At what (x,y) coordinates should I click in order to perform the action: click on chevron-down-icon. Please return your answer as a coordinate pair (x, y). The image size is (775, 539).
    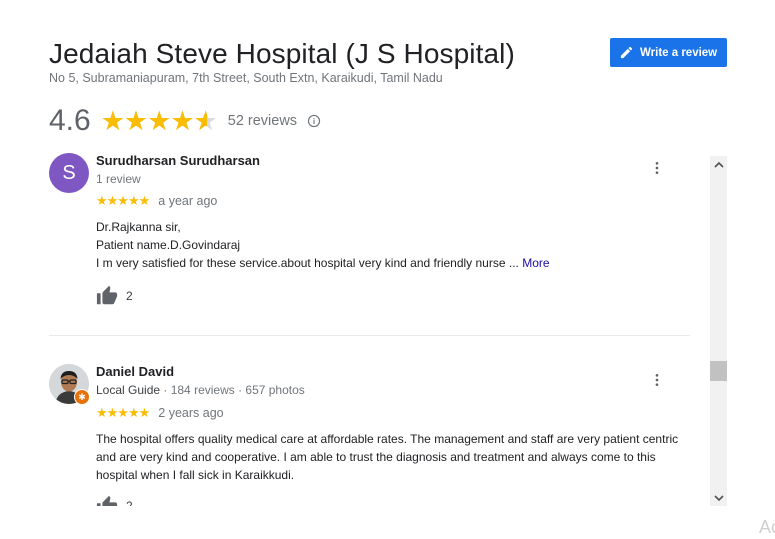
    Looking at the image, I should click on (718, 497).